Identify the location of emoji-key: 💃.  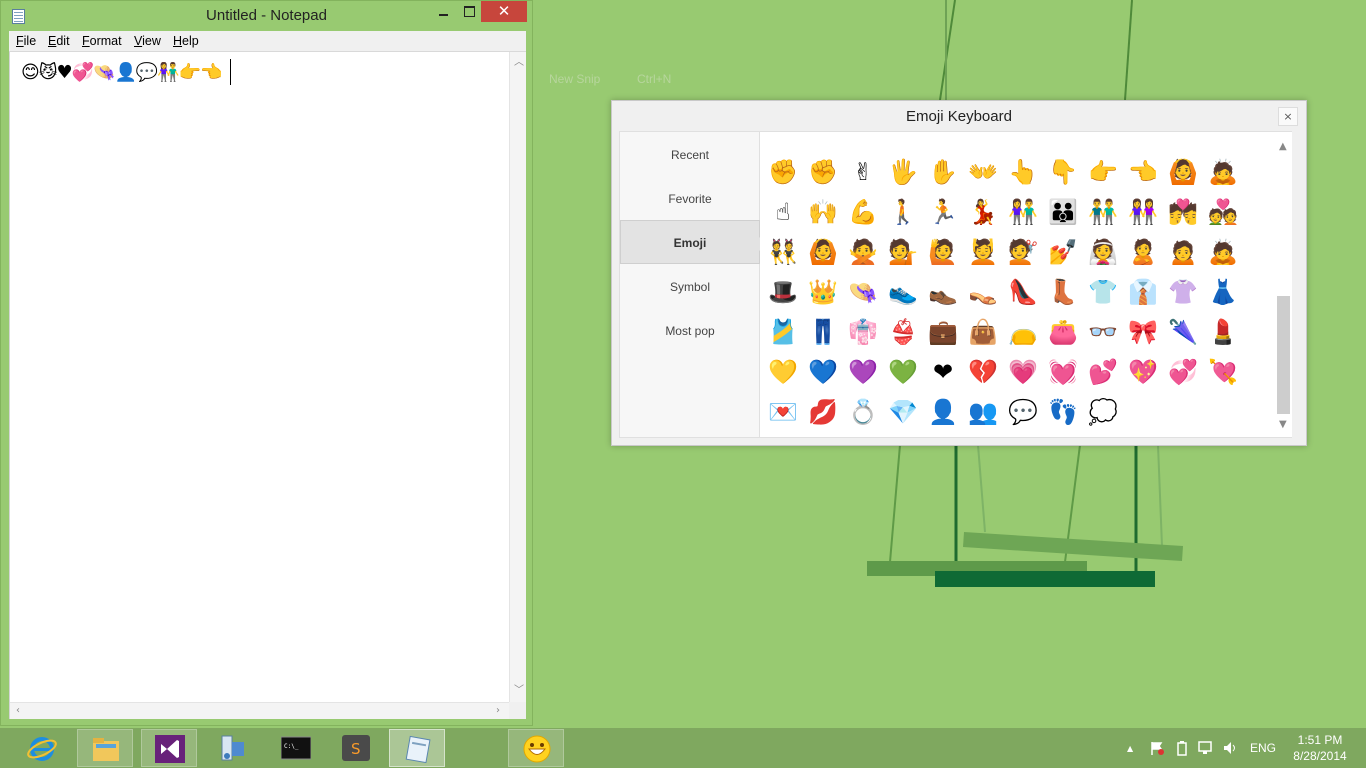
(983, 212).